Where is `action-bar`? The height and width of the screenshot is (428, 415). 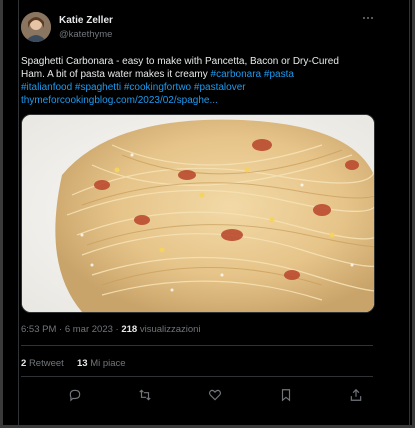 action-bar is located at coordinates (197, 395).